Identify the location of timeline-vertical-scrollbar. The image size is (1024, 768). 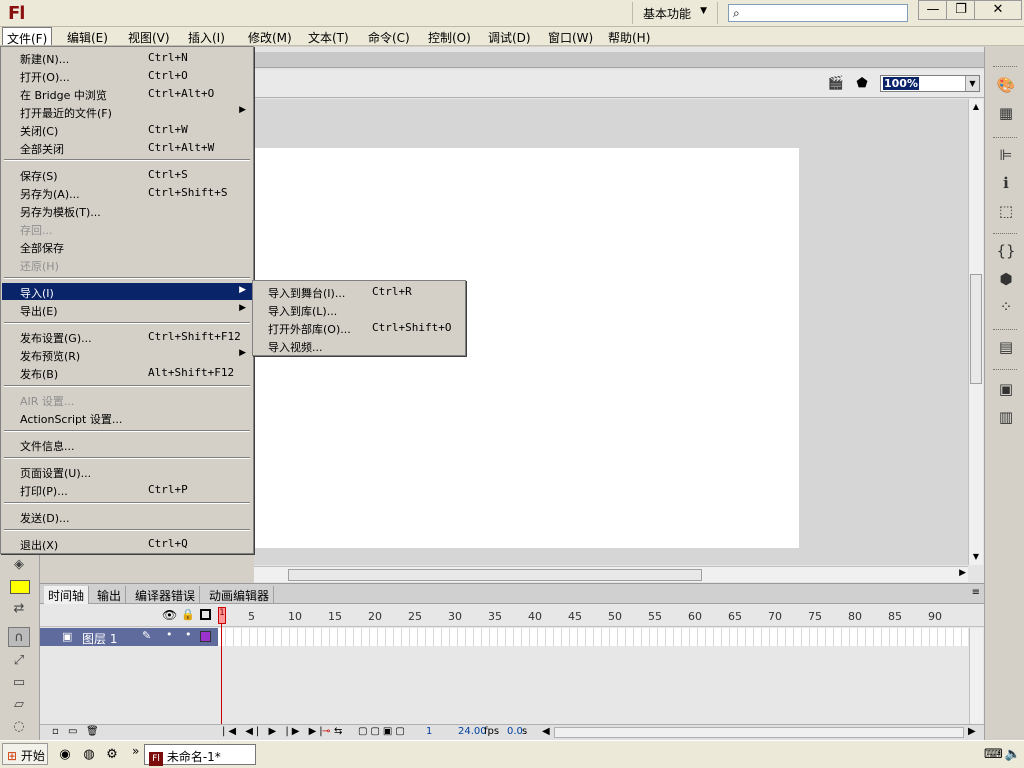
(976, 676).